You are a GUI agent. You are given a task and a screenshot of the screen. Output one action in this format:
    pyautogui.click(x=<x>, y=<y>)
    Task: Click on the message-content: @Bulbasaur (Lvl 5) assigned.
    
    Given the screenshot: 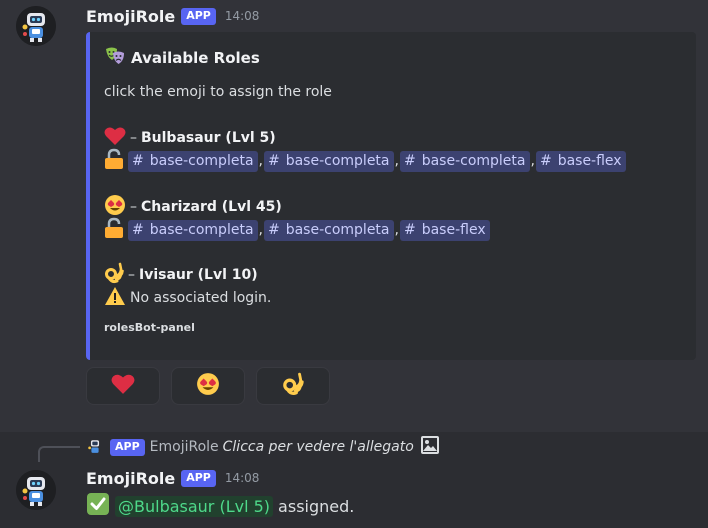 What is the action you would take?
    pyautogui.click(x=220, y=506)
    